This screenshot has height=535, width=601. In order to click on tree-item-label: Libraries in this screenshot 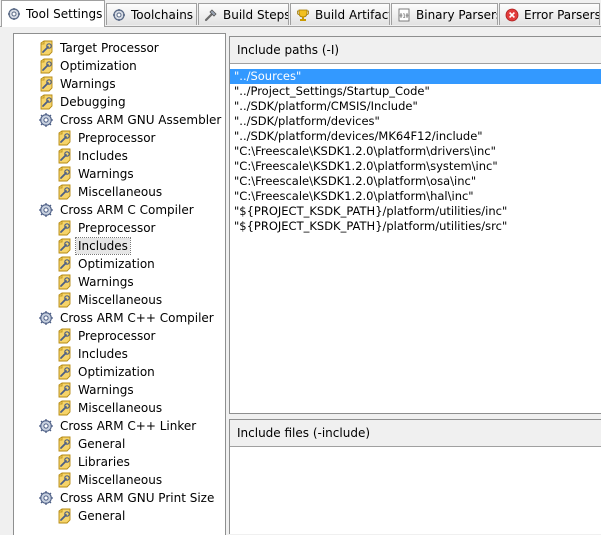, I will do `click(104, 462)`.